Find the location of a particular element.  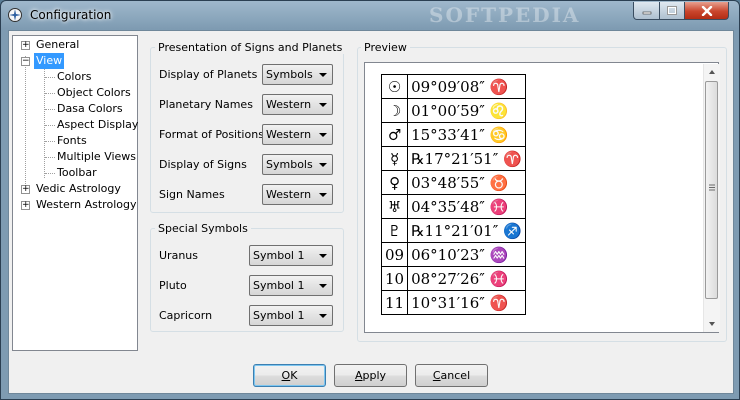

tree-item-view: − View is located at coordinates (75, 61).